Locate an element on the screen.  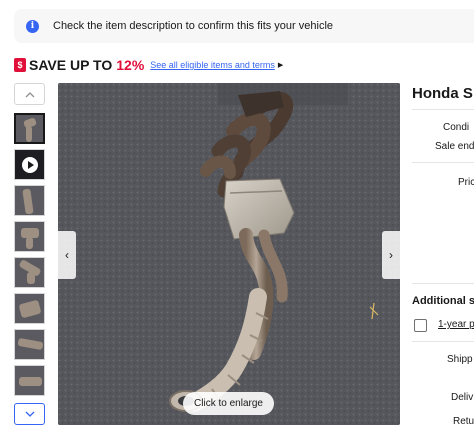
price-label: Pric is located at coordinates (466, 182).